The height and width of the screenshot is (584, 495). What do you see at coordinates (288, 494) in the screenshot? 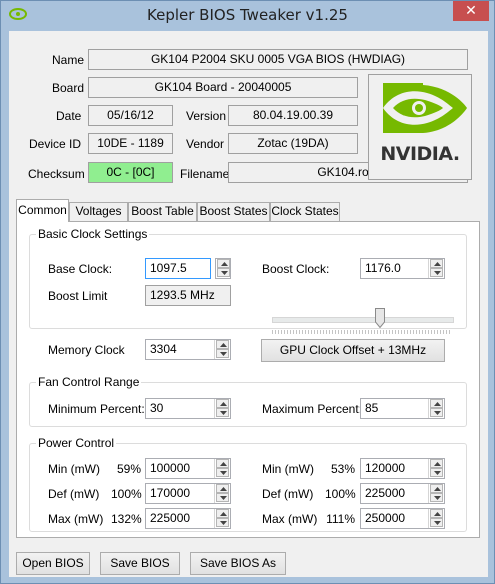
I see `power-right-def-label: Def (mW)` at bounding box center [288, 494].